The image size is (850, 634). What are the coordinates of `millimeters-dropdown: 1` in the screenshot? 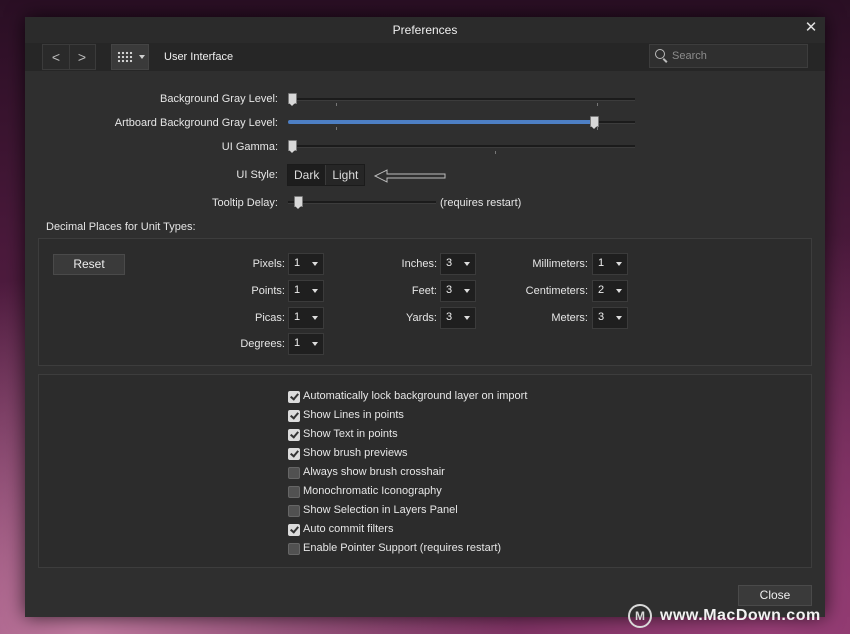 It's located at (610, 264).